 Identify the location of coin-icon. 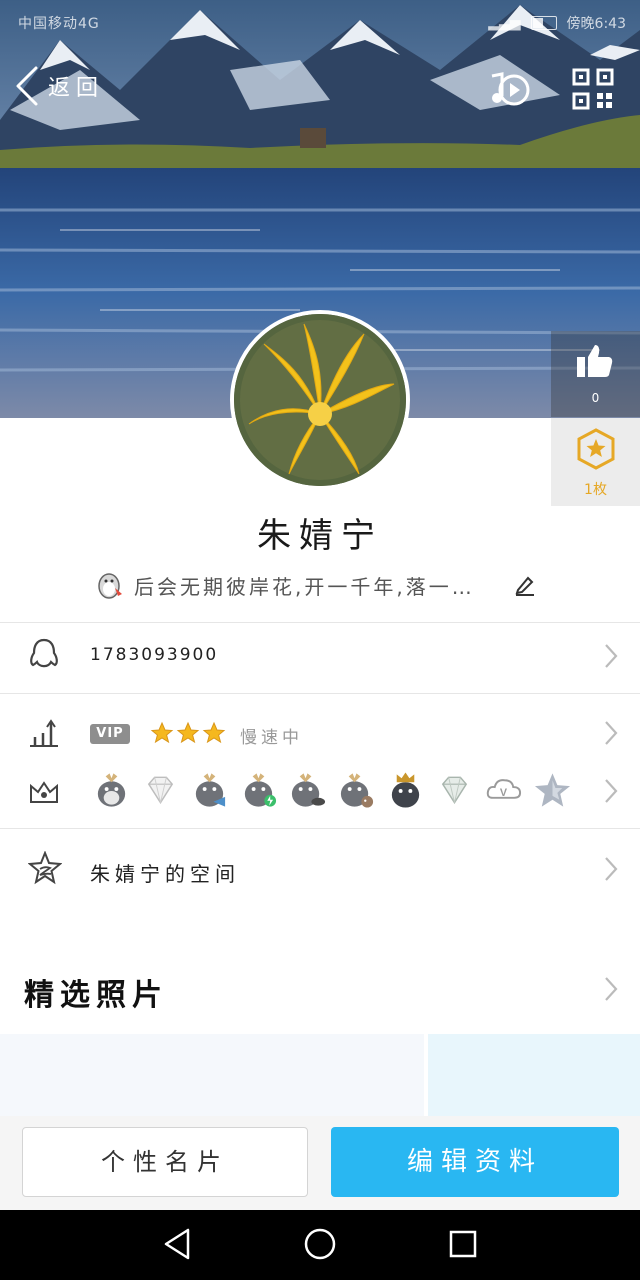
(596, 449).